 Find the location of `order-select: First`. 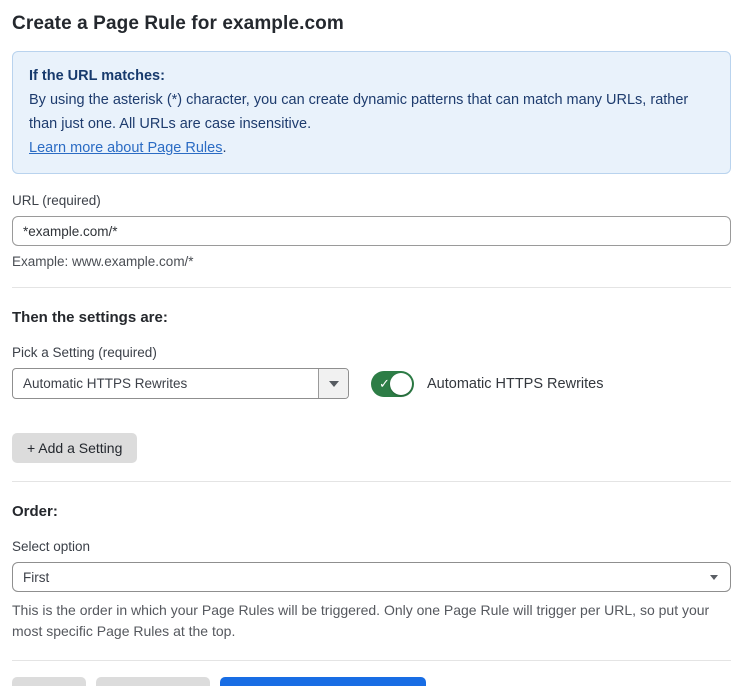

order-select: First is located at coordinates (371, 577).